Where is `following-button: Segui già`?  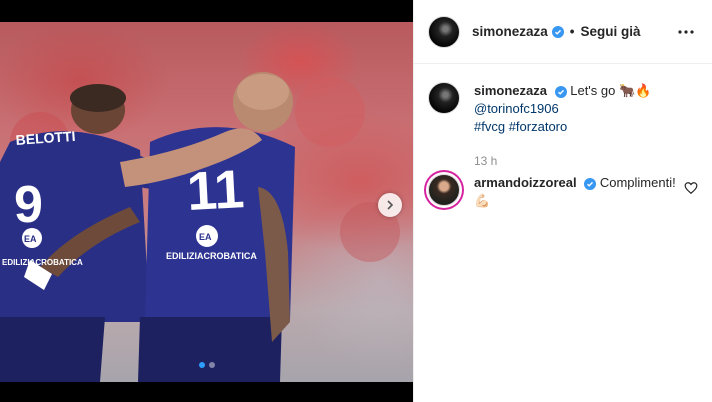 following-button: Segui già is located at coordinates (611, 31).